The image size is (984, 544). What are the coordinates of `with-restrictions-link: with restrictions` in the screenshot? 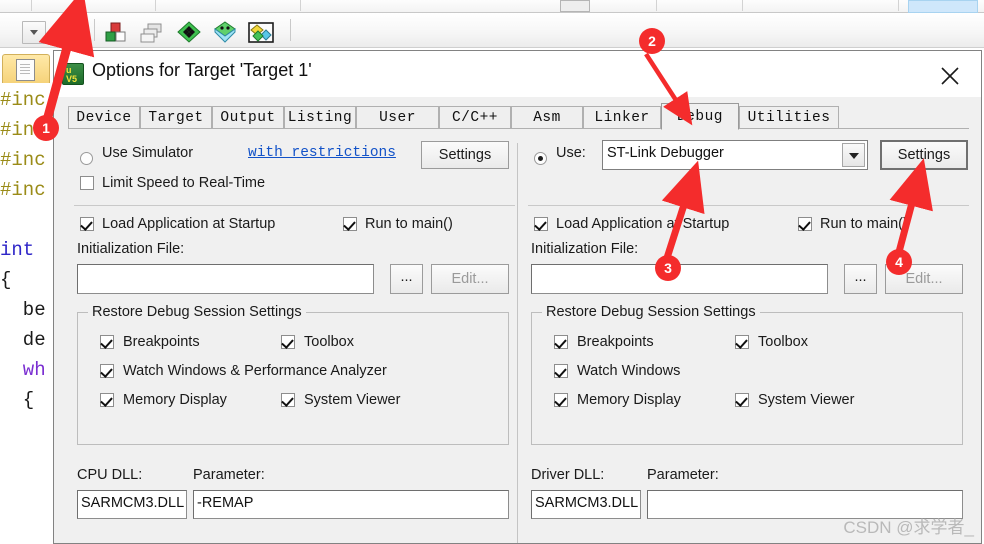 It's located at (322, 153).